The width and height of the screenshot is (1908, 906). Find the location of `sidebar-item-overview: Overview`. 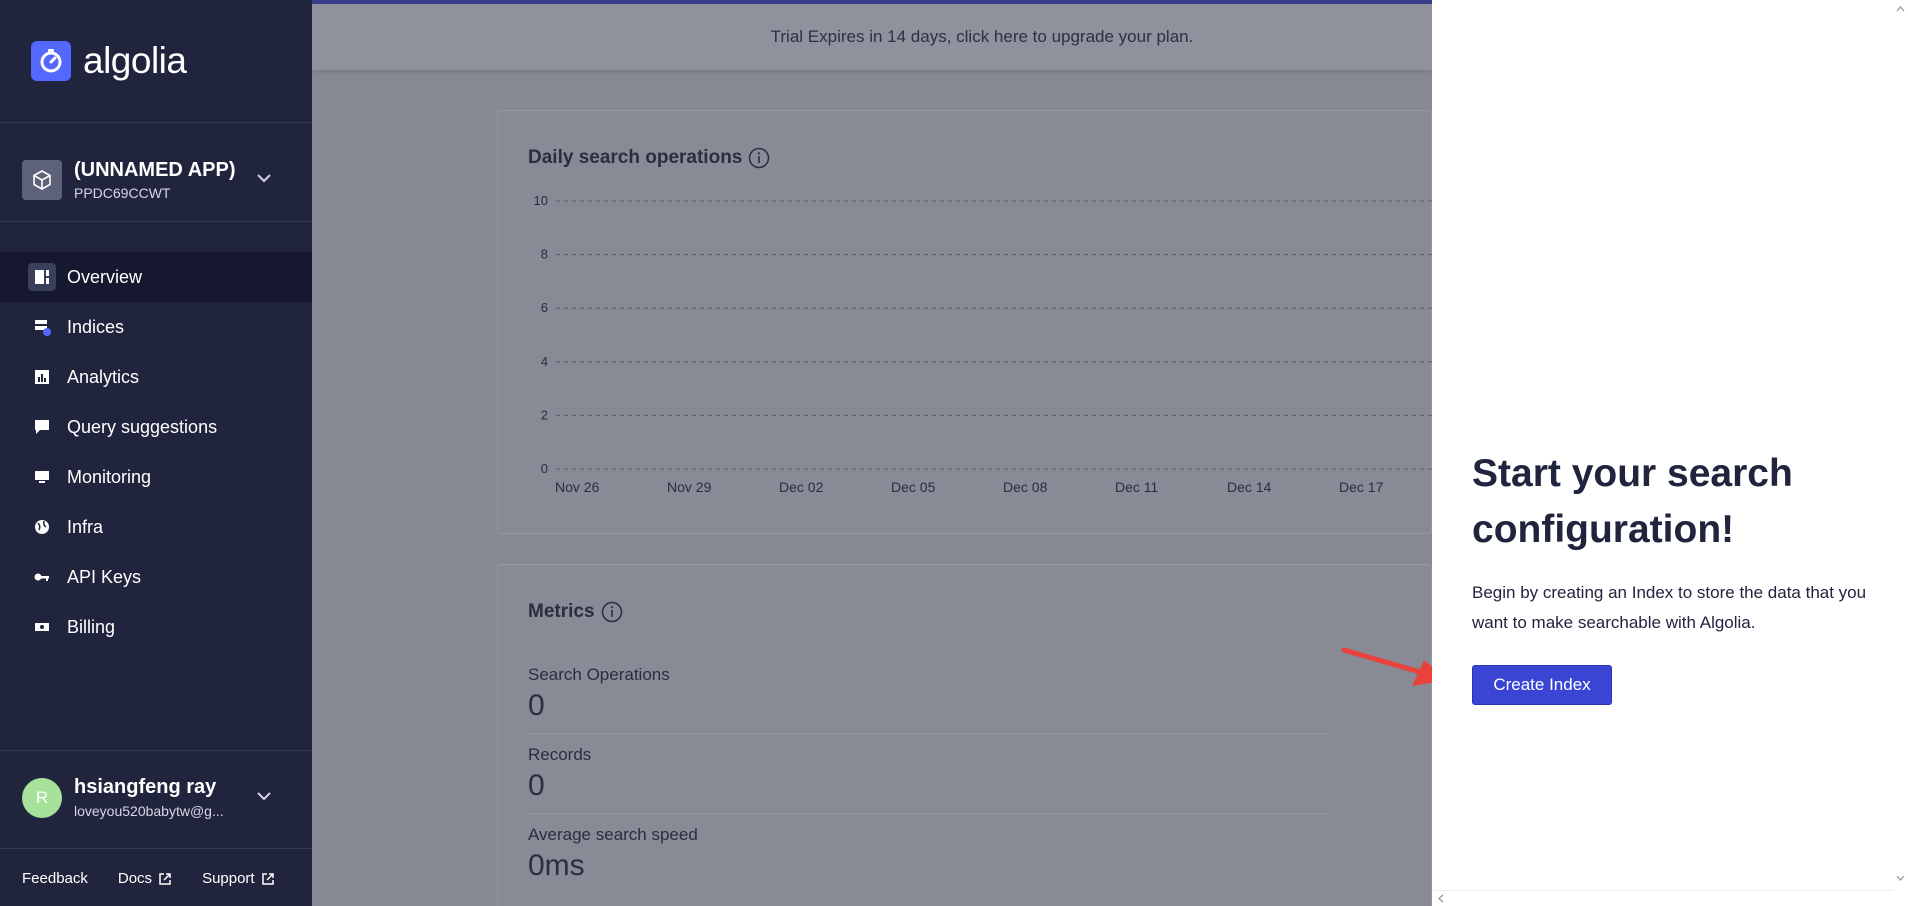

sidebar-item-overview: Overview is located at coordinates (156, 277).